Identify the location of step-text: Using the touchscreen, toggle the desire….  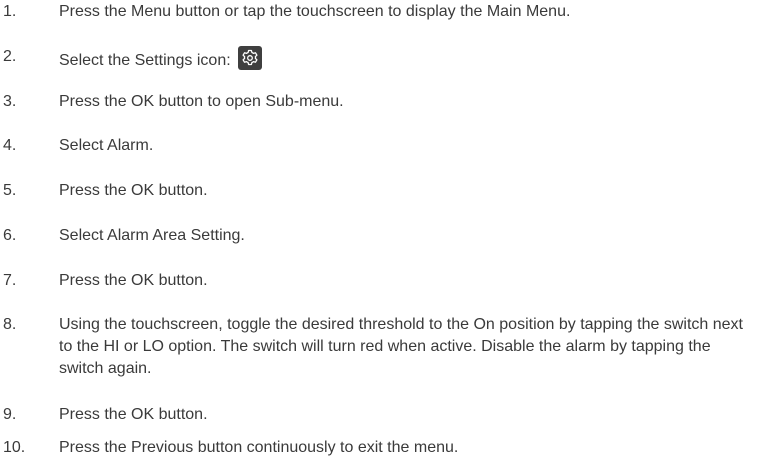
(401, 346).